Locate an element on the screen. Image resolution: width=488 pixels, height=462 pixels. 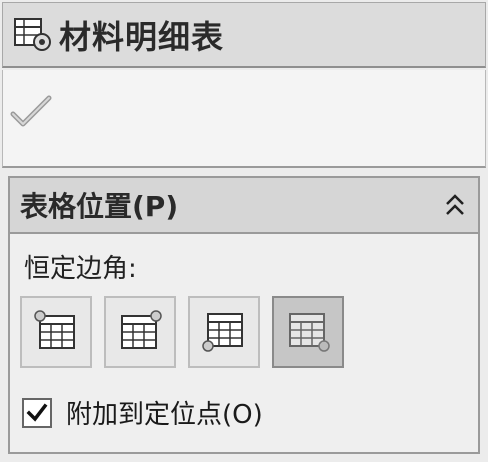
panel-title: 材料明细表 is located at coordinates (142, 36).